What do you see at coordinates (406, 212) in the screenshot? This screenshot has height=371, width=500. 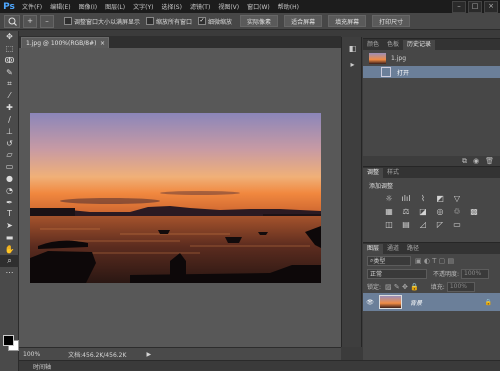 I see `color-balance-icon: ⚖` at bounding box center [406, 212].